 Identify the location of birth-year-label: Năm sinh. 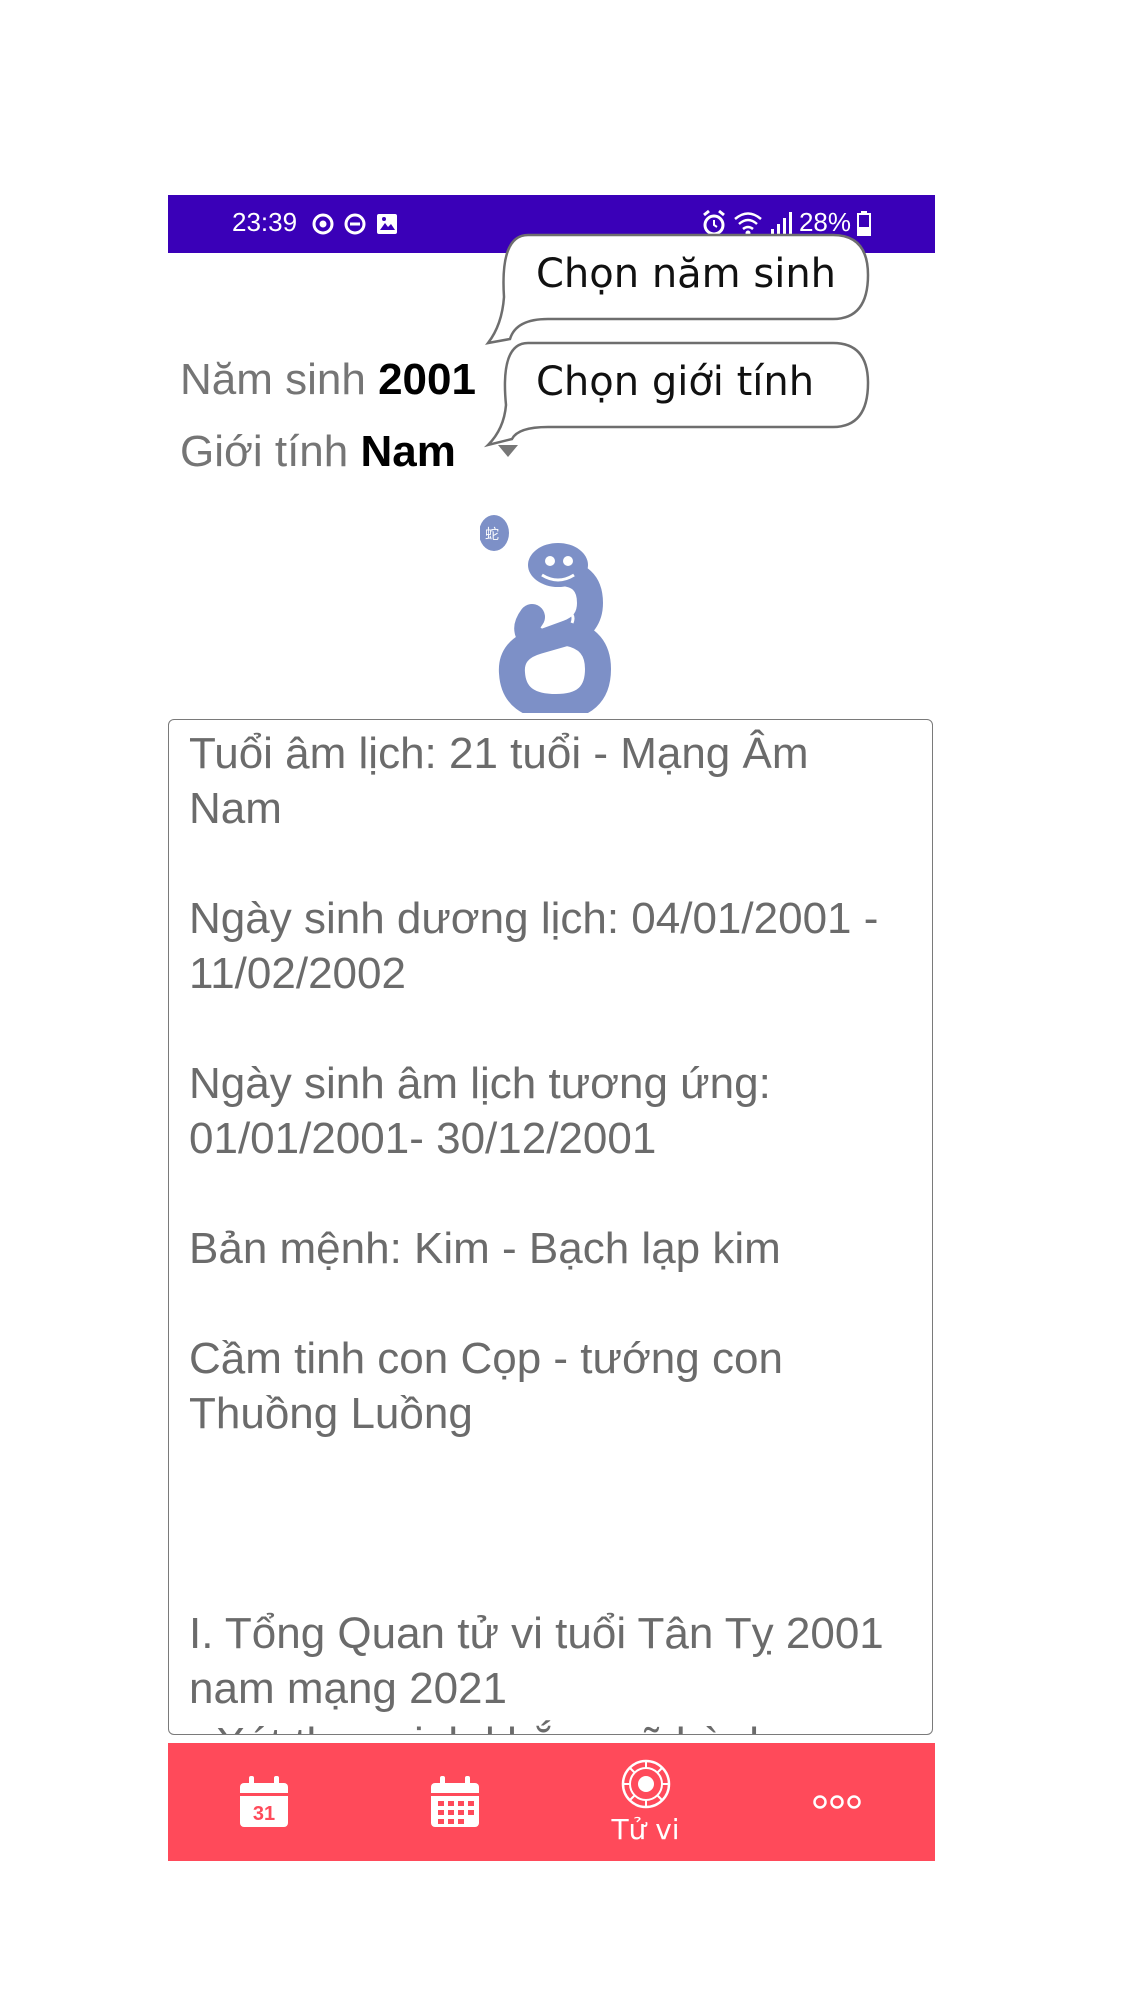
(273, 379).